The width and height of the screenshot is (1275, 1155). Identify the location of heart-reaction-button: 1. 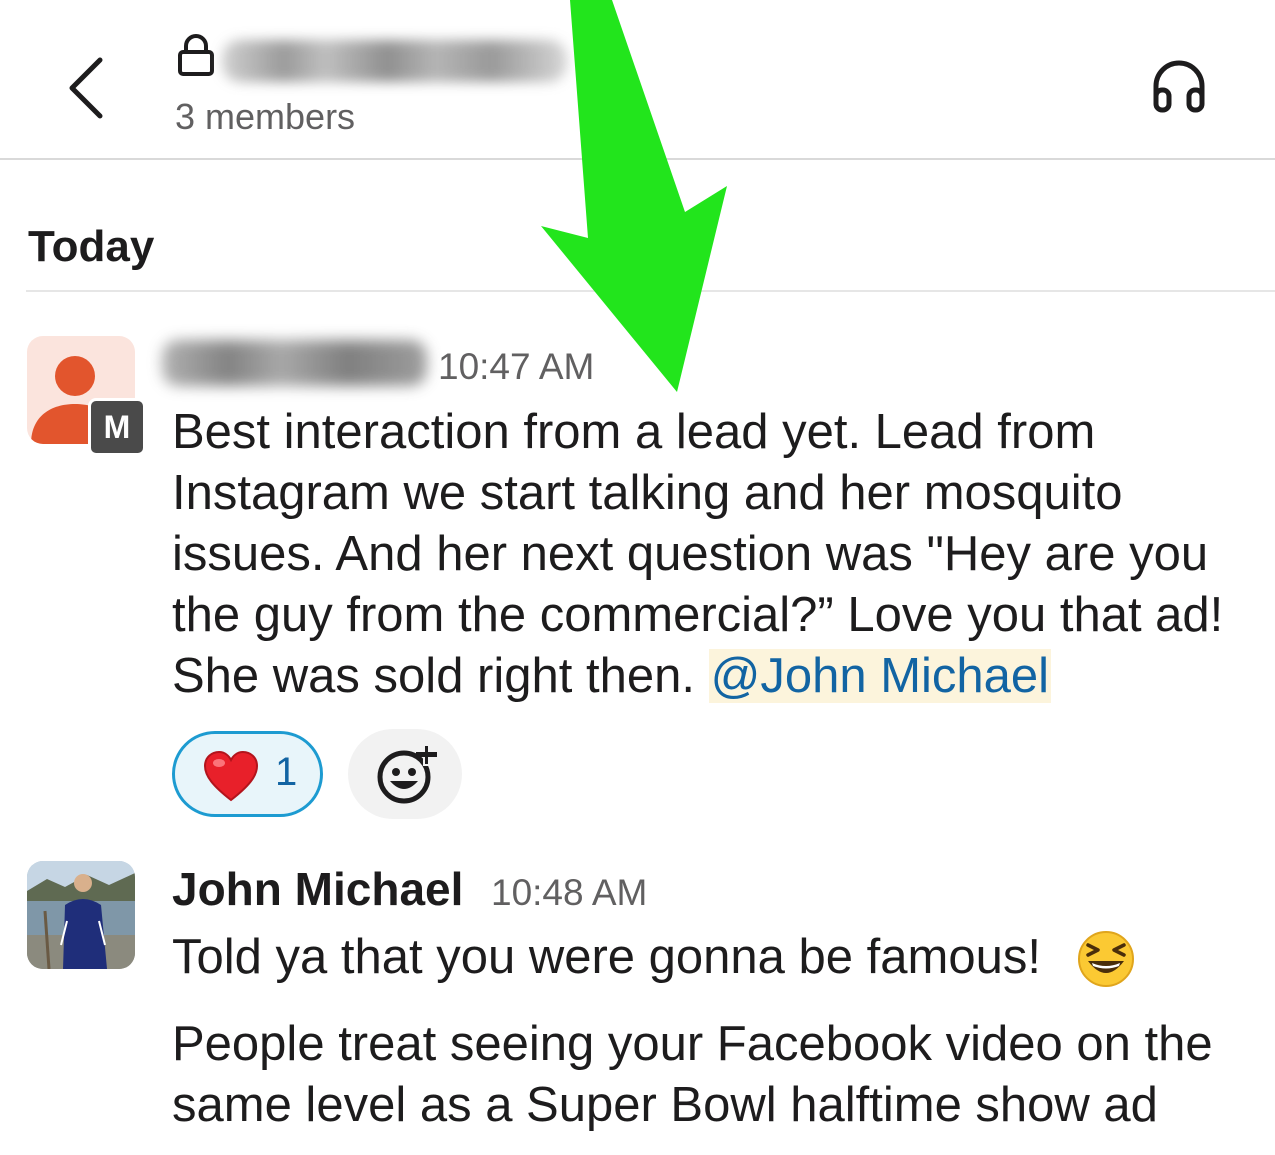
(247, 774).